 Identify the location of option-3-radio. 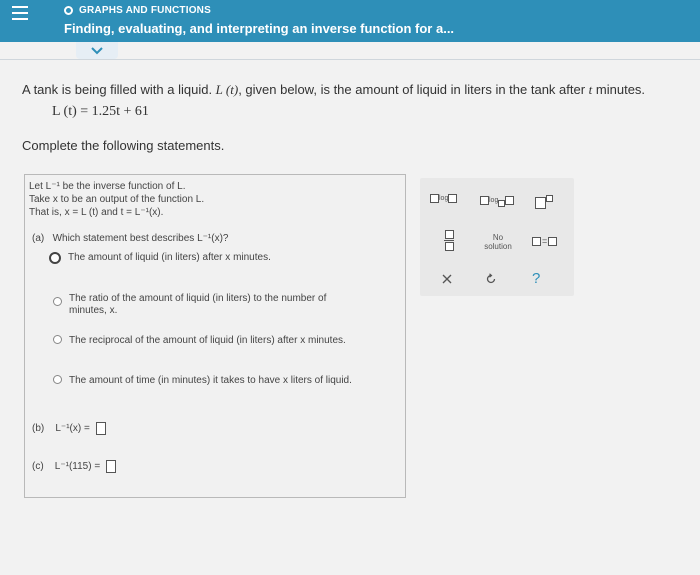
(57, 339).